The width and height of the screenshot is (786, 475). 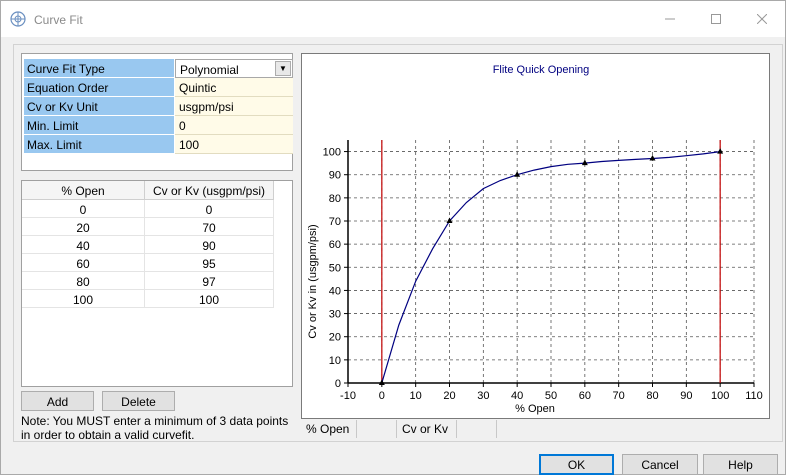 What do you see at coordinates (99, 87) in the screenshot?
I see `property-name: Equation Order` at bounding box center [99, 87].